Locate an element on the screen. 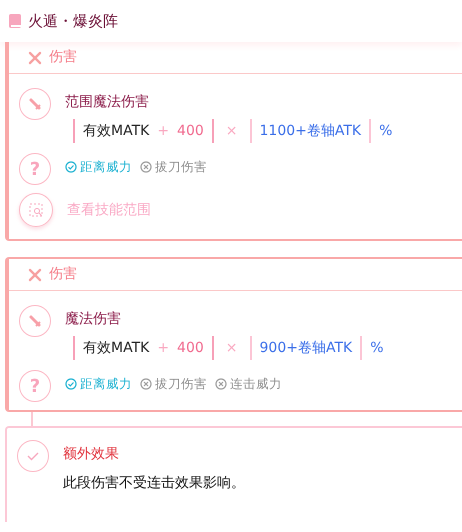  effect-title: 额外效果 is located at coordinates (91, 454).